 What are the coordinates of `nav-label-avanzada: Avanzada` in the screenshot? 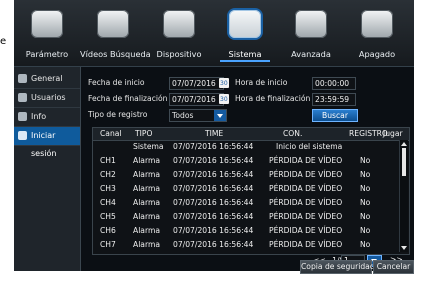 It's located at (311, 54).